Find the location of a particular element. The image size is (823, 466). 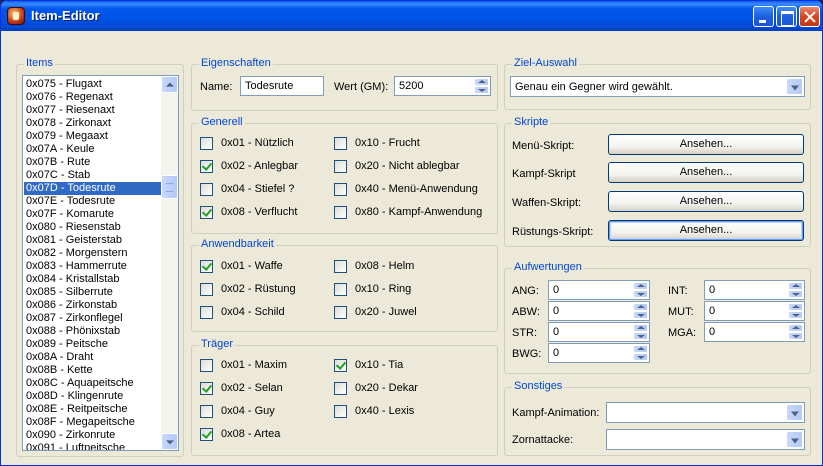

list-item: 0x081 - Geisterstab is located at coordinates (93, 240).